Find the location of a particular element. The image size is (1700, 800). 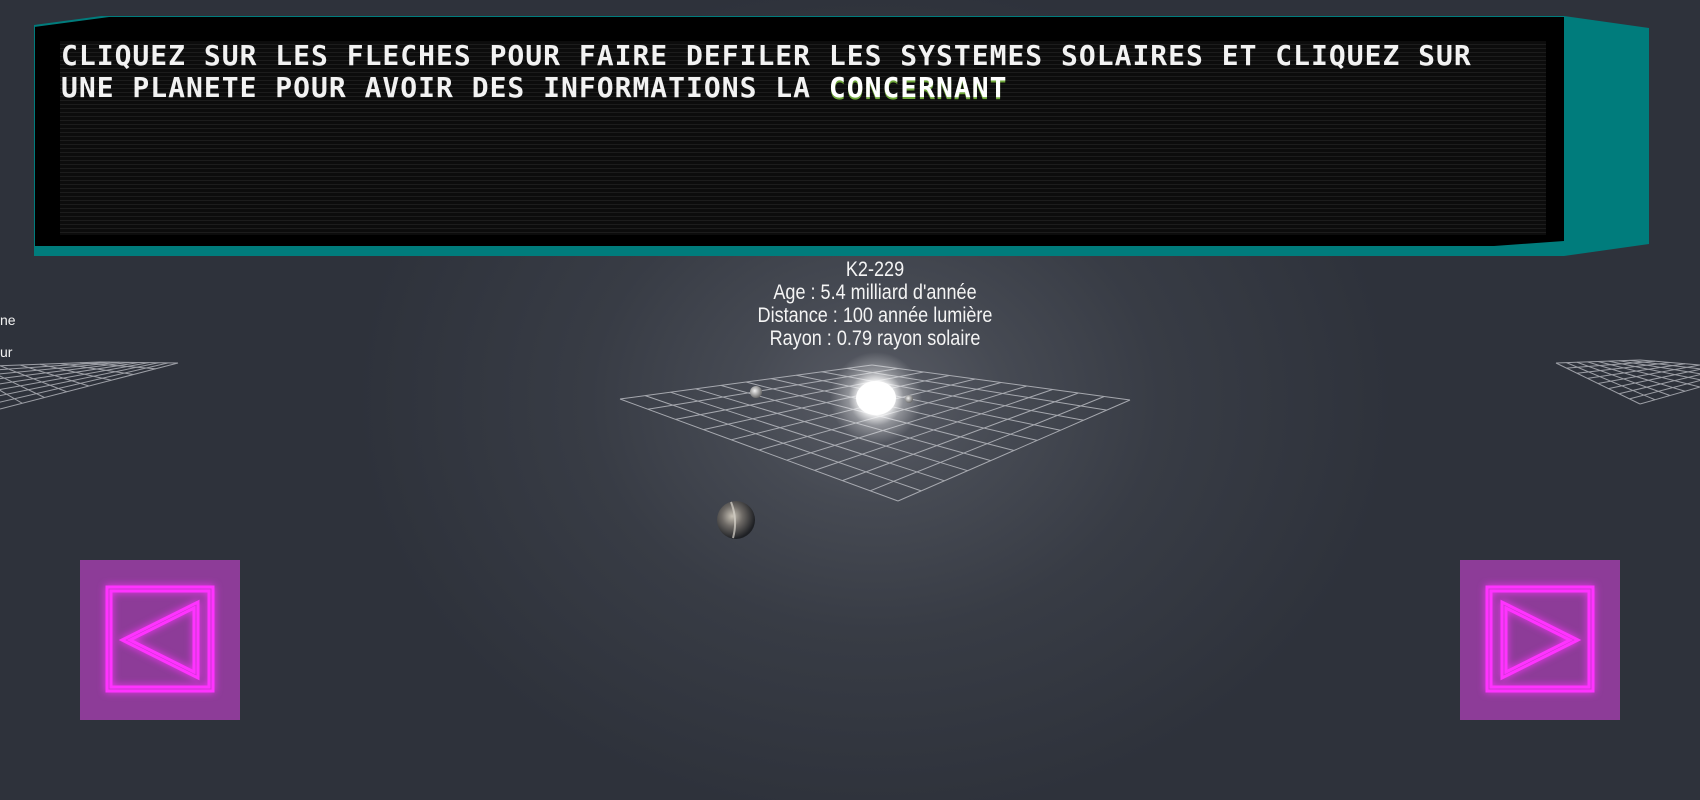

star-age: Age : 5.4 milliard d'année is located at coordinates (875, 292).